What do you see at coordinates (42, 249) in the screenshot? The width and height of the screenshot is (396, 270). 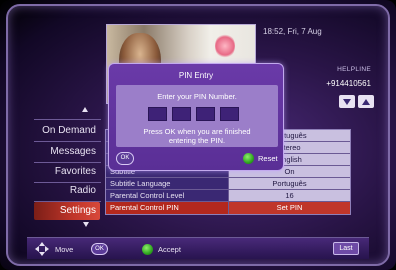 I see `dpad-icon` at bounding box center [42, 249].